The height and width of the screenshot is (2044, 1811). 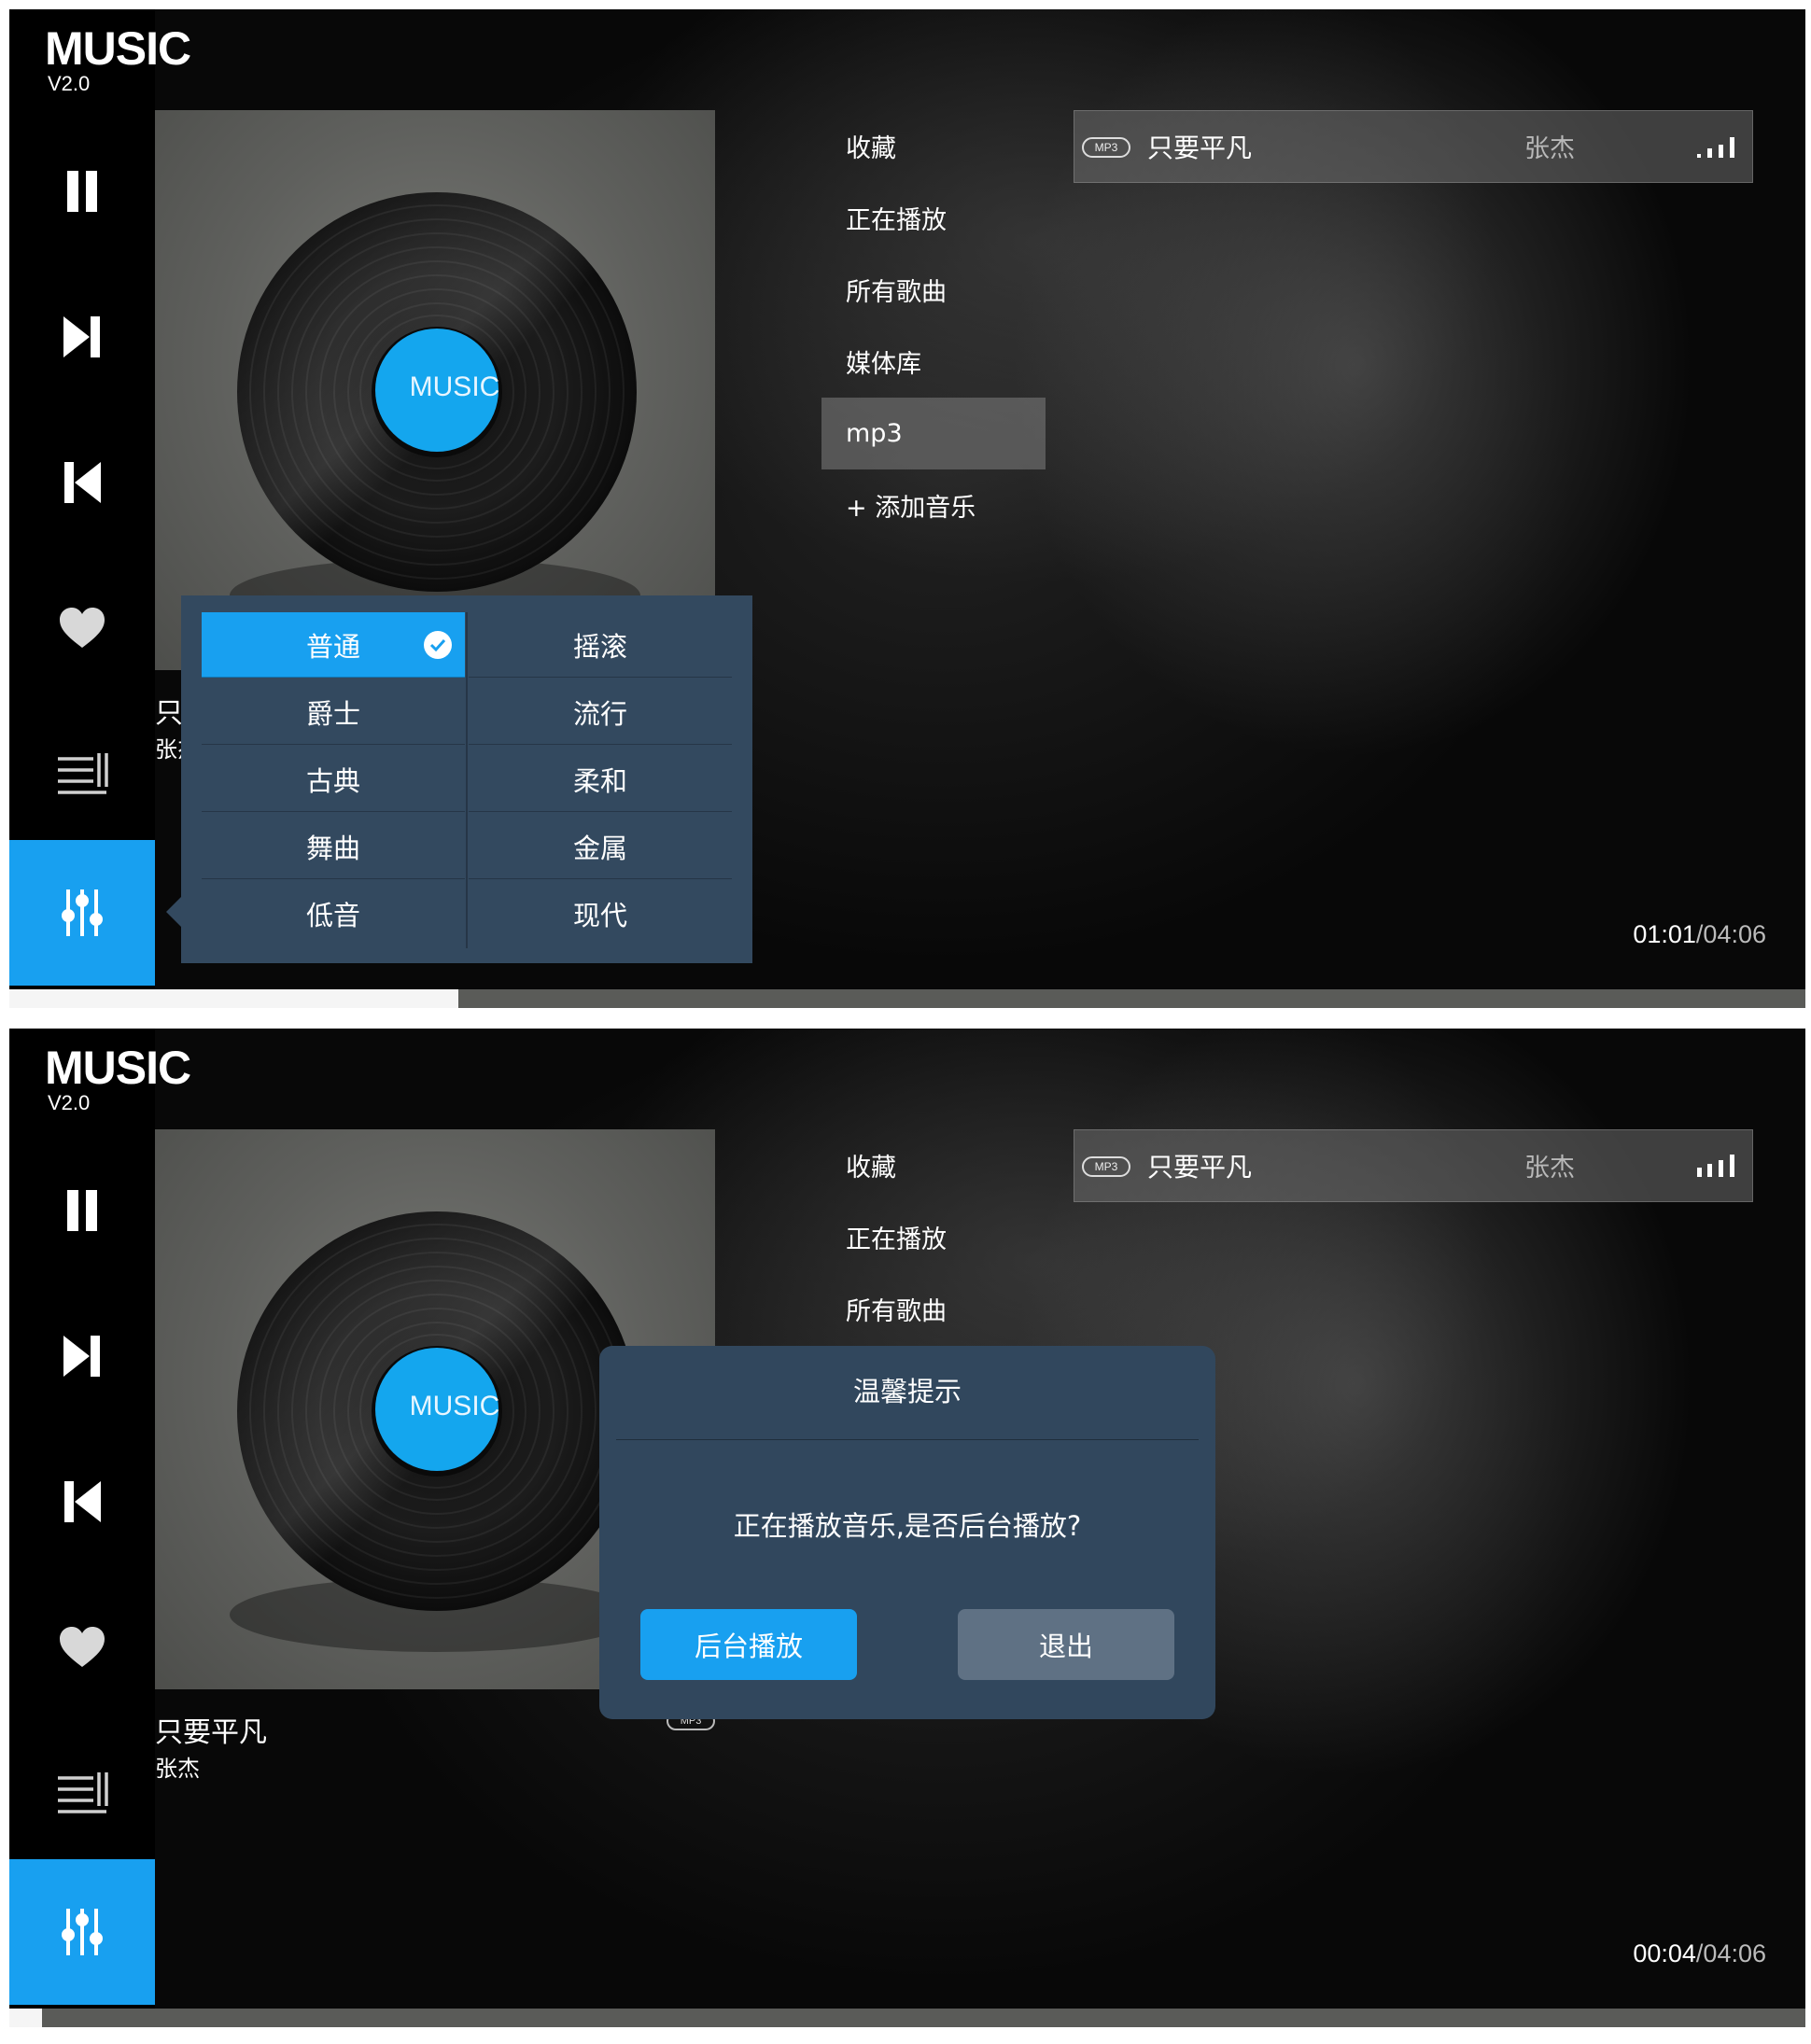 What do you see at coordinates (333, 779) in the screenshot?
I see `eq-preset-classical: 古典` at bounding box center [333, 779].